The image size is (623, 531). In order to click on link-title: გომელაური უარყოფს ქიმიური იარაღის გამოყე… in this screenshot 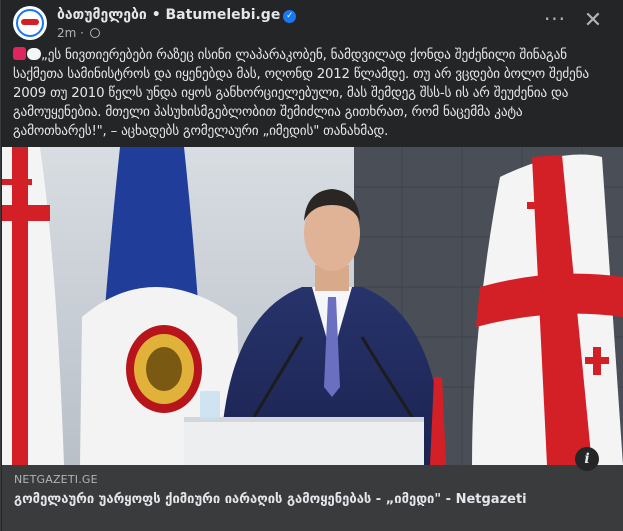, I will do `click(311, 500)`.